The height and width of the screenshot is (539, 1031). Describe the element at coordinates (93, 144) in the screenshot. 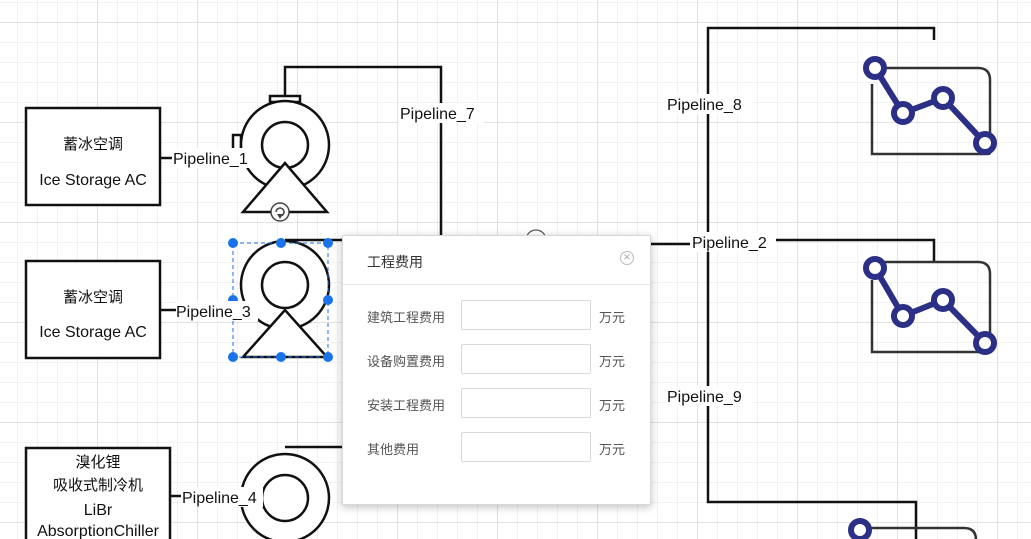

I see `block-1-cn-label: 蓄冰空调` at that location.